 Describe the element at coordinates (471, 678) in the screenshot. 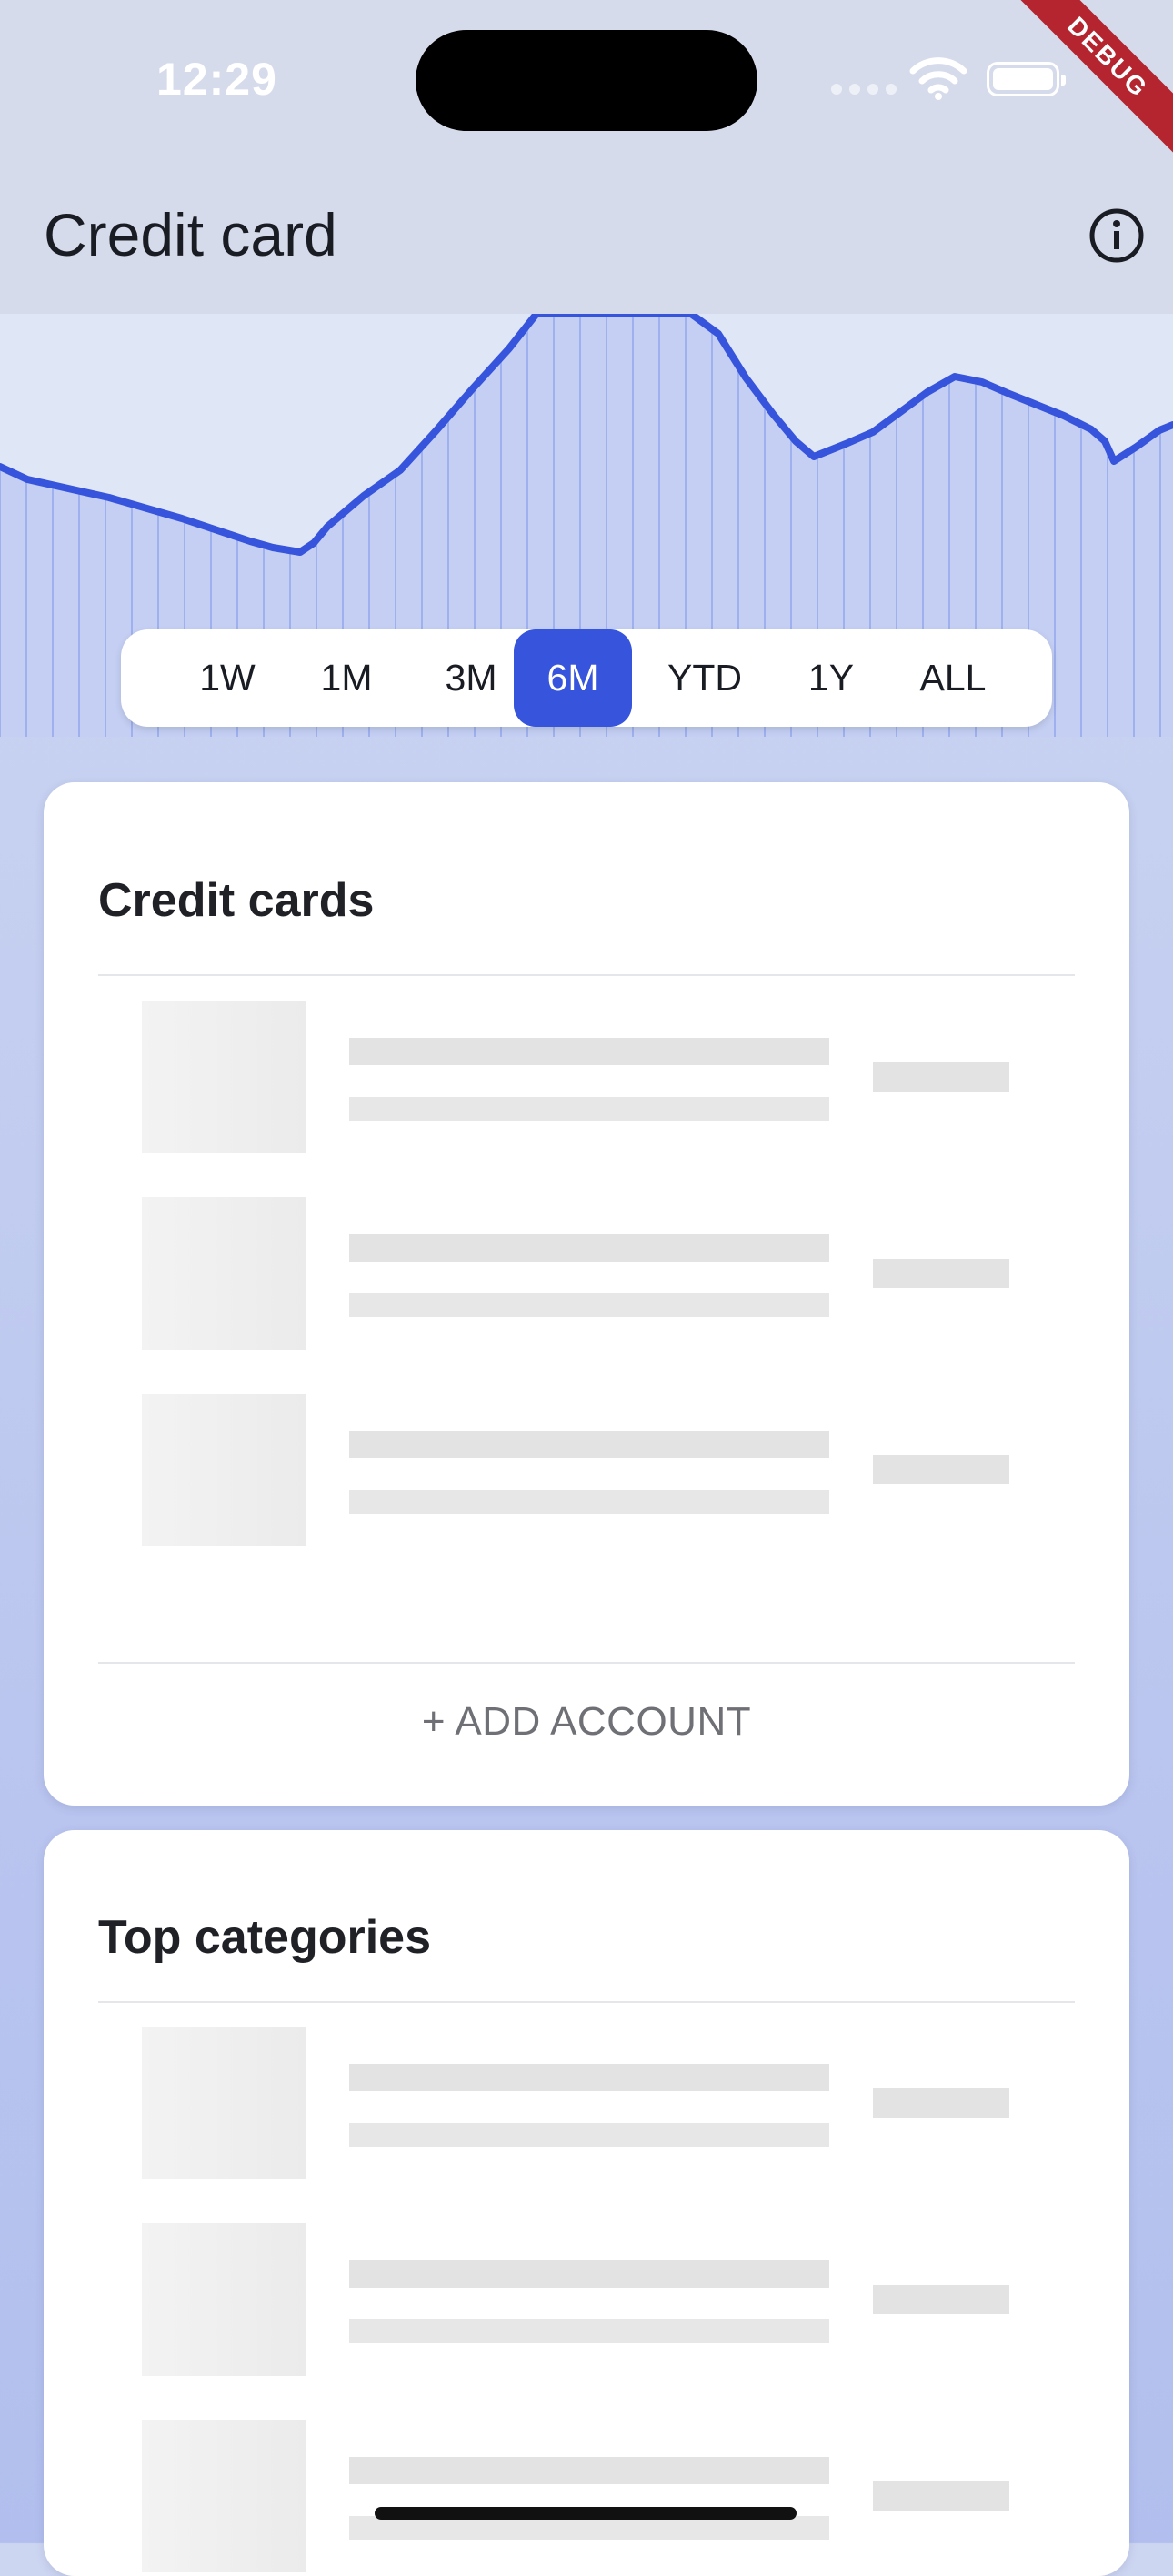

I see `range-option-3m: 3M` at that location.